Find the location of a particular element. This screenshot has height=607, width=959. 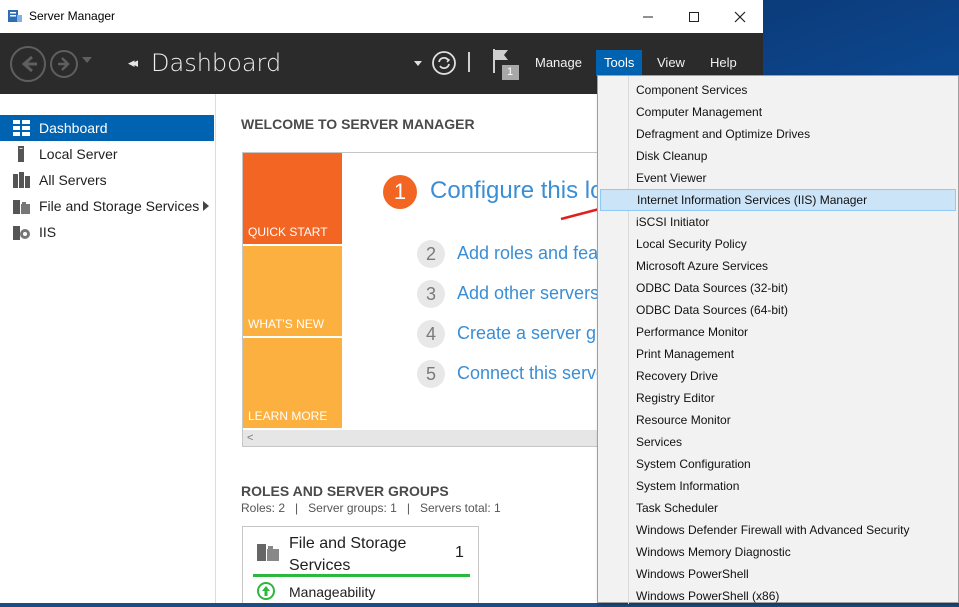

arrow-right-icon is located at coordinates (64, 64).